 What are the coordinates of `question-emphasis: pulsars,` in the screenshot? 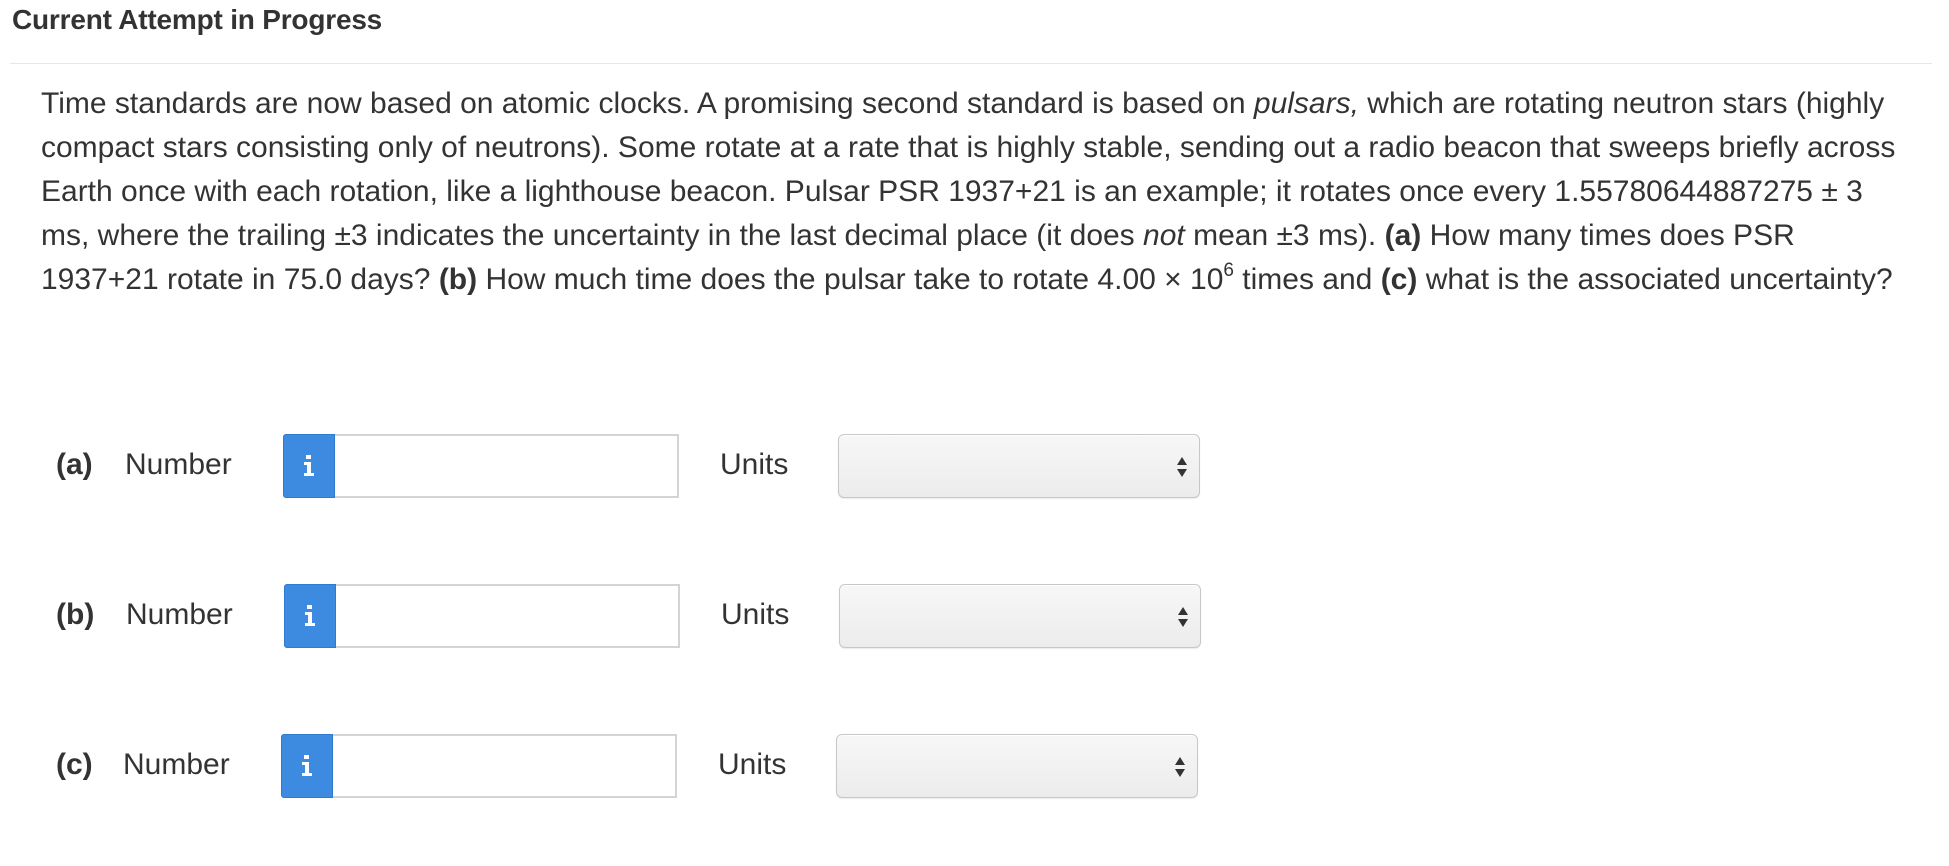 It's located at (1306, 103).